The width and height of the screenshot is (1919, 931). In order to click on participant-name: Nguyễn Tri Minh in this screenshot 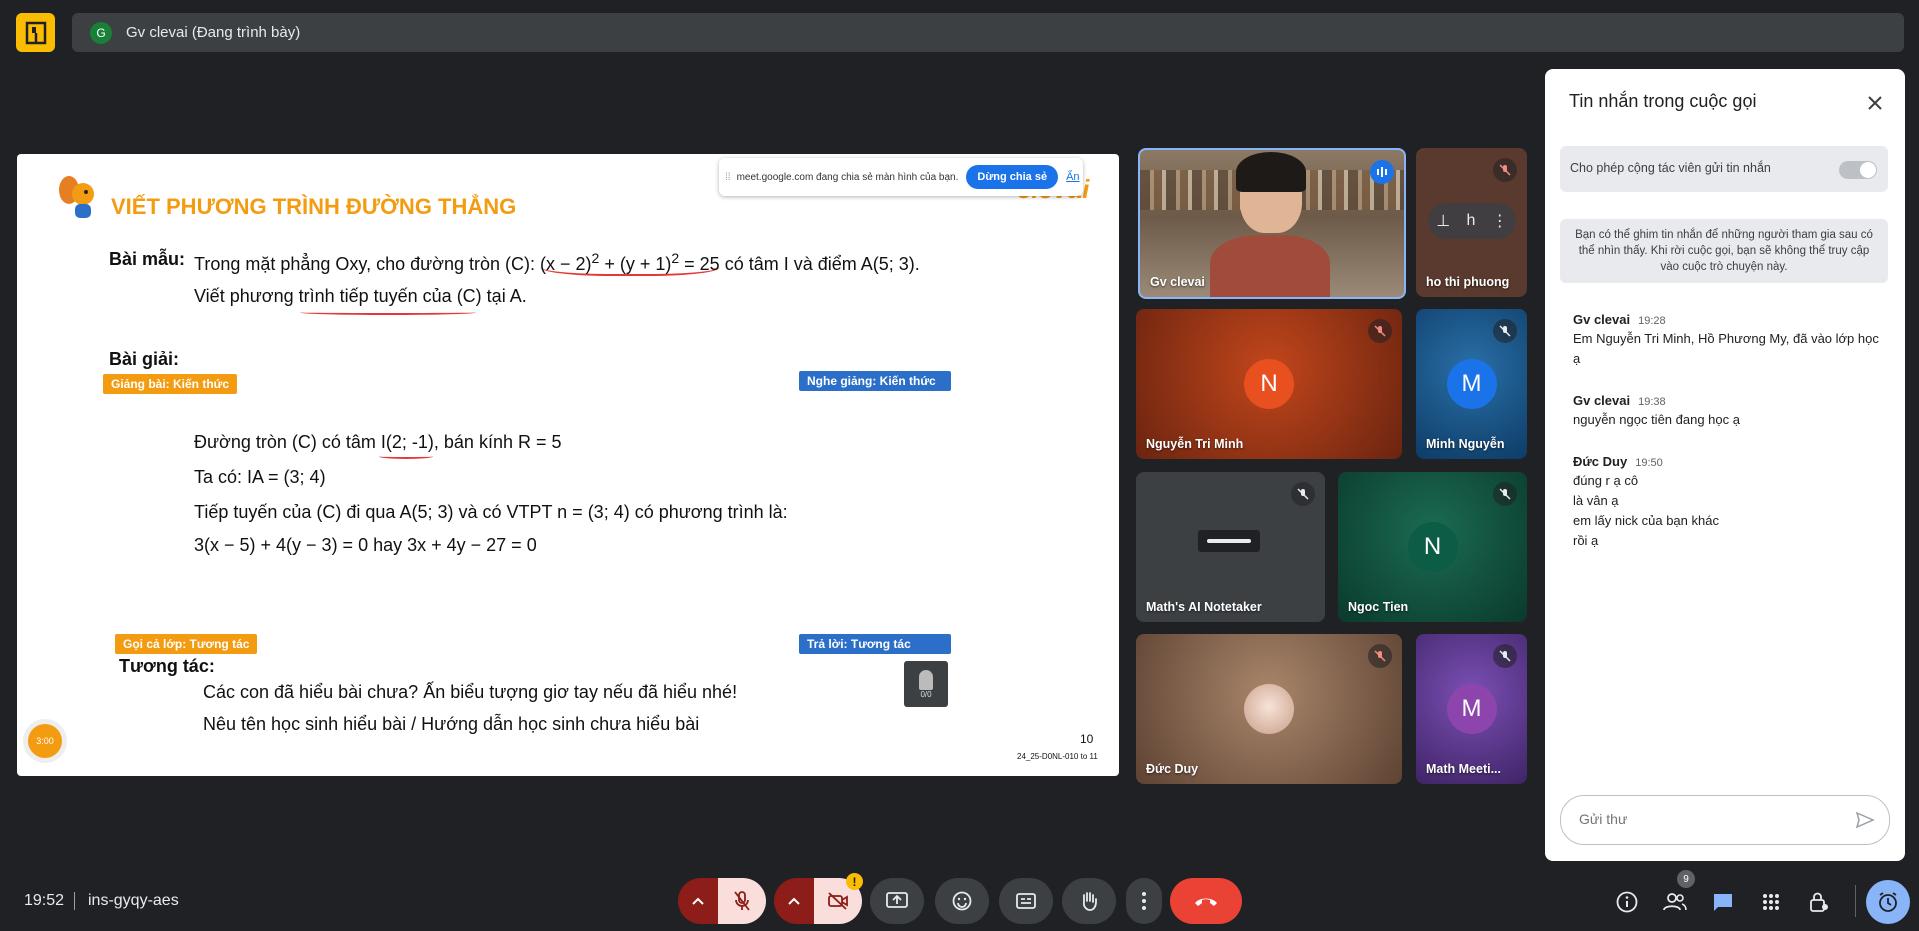, I will do `click(1195, 444)`.